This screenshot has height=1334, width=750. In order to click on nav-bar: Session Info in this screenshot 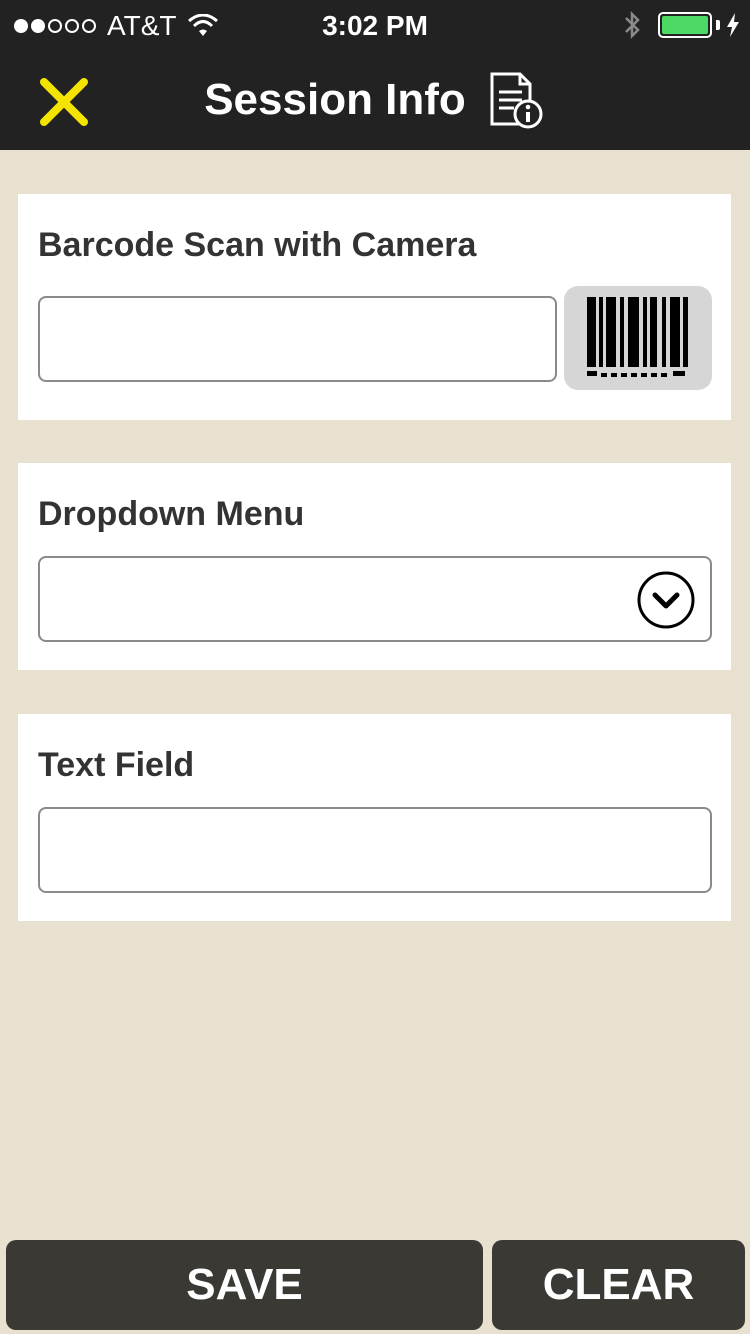, I will do `click(375, 100)`.